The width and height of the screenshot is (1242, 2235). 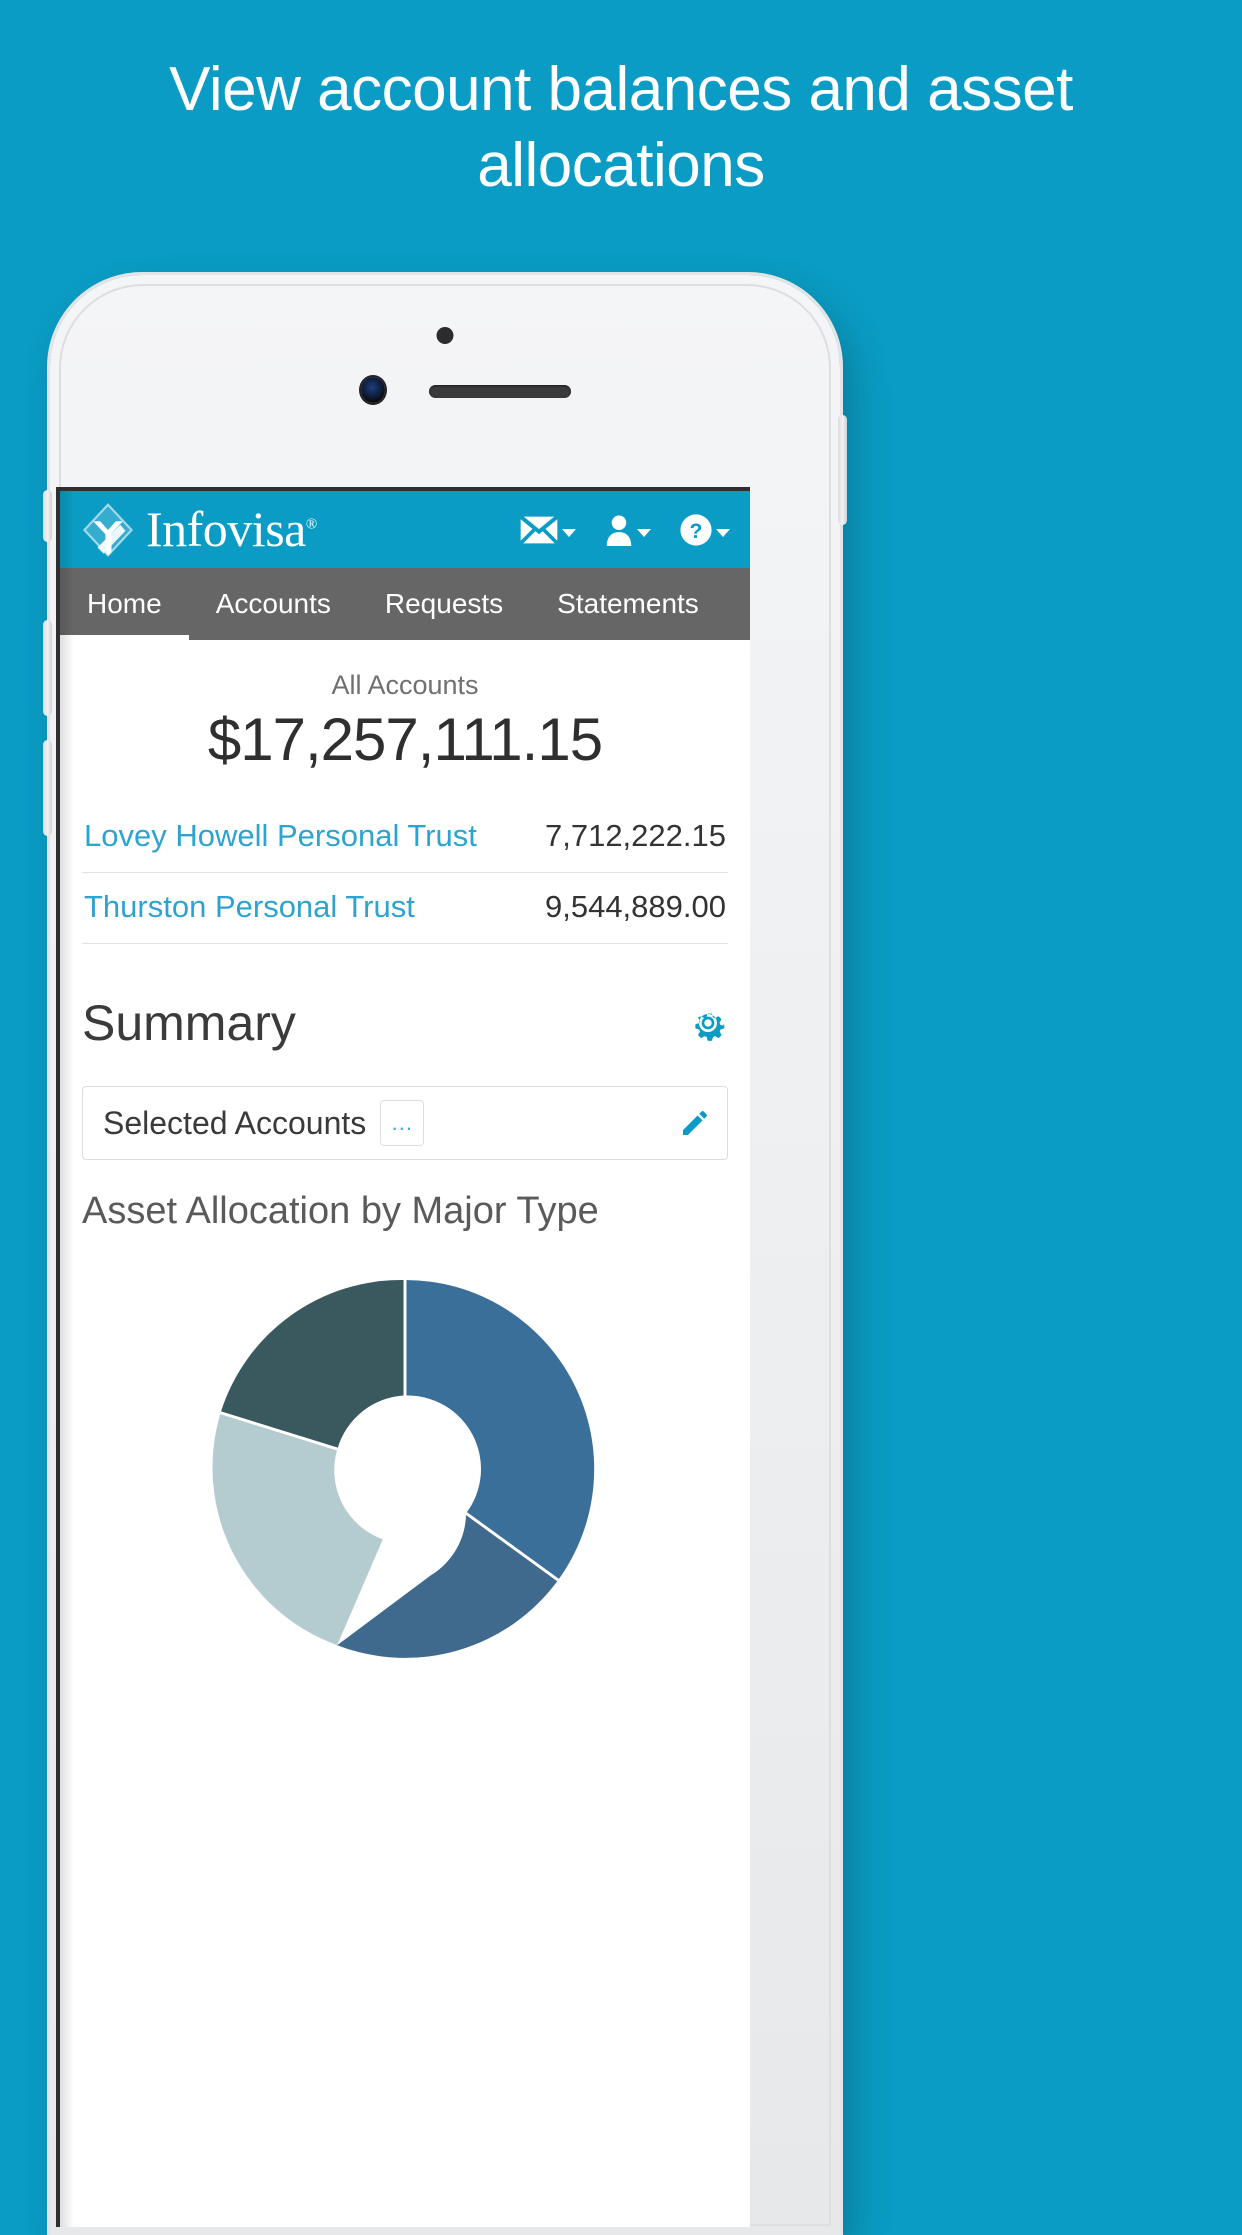 I want to click on mail-icon, so click(x=539, y=529).